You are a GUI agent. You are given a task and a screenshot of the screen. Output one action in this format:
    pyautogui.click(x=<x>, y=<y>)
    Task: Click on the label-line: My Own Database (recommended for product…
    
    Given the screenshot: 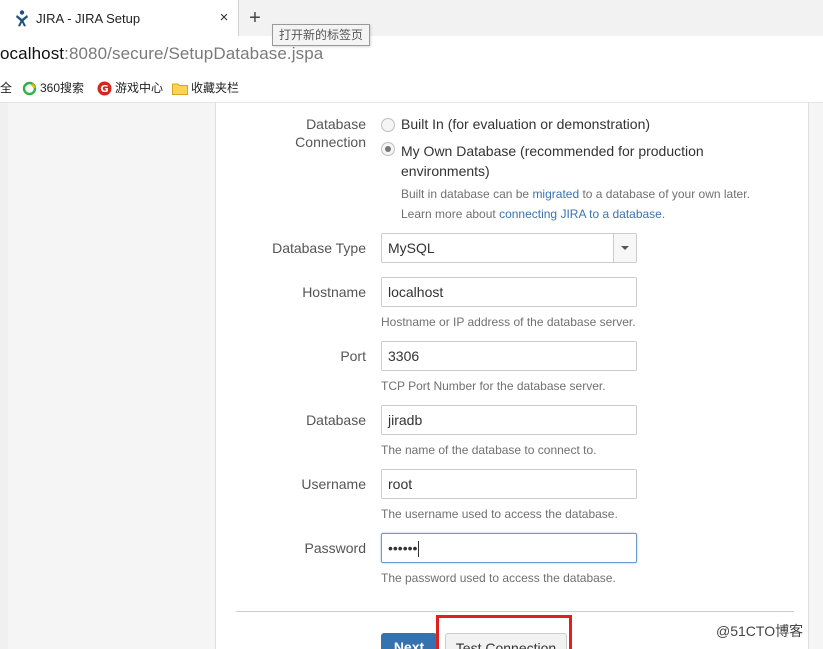 What is the action you would take?
    pyautogui.click(x=552, y=151)
    